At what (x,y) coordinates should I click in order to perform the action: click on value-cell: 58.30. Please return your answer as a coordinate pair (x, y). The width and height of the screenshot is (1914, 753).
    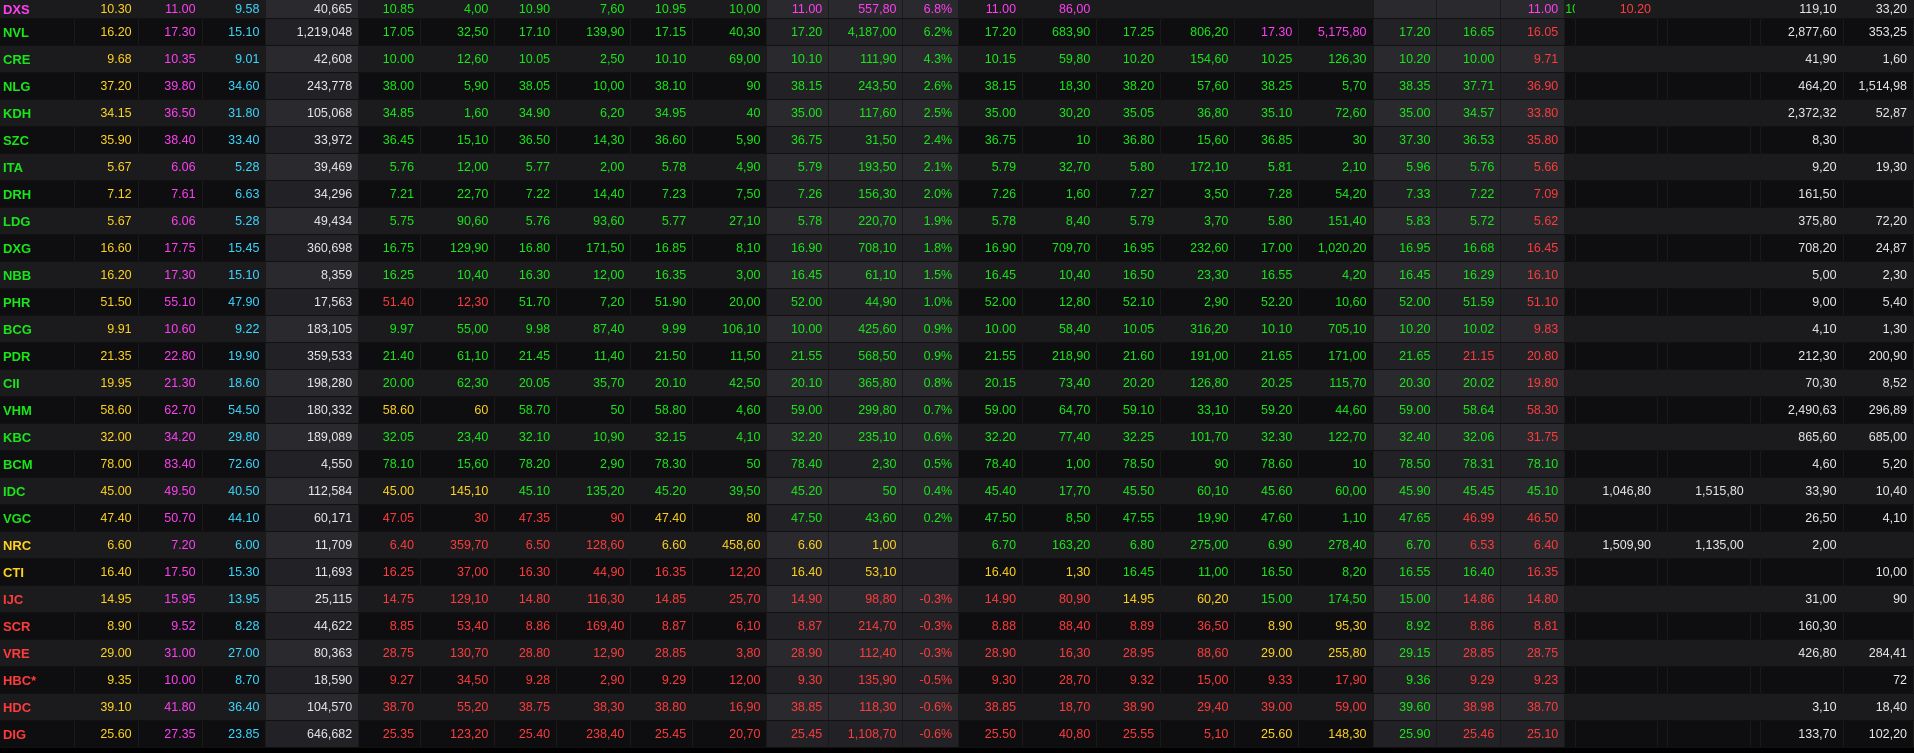
    Looking at the image, I should click on (1533, 410).